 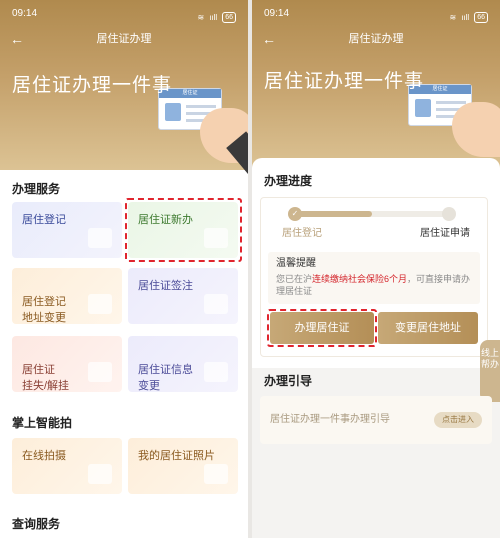 What do you see at coordinates (476, 129) in the screenshot?
I see `hand-illustration` at bounding box center [476, 129].